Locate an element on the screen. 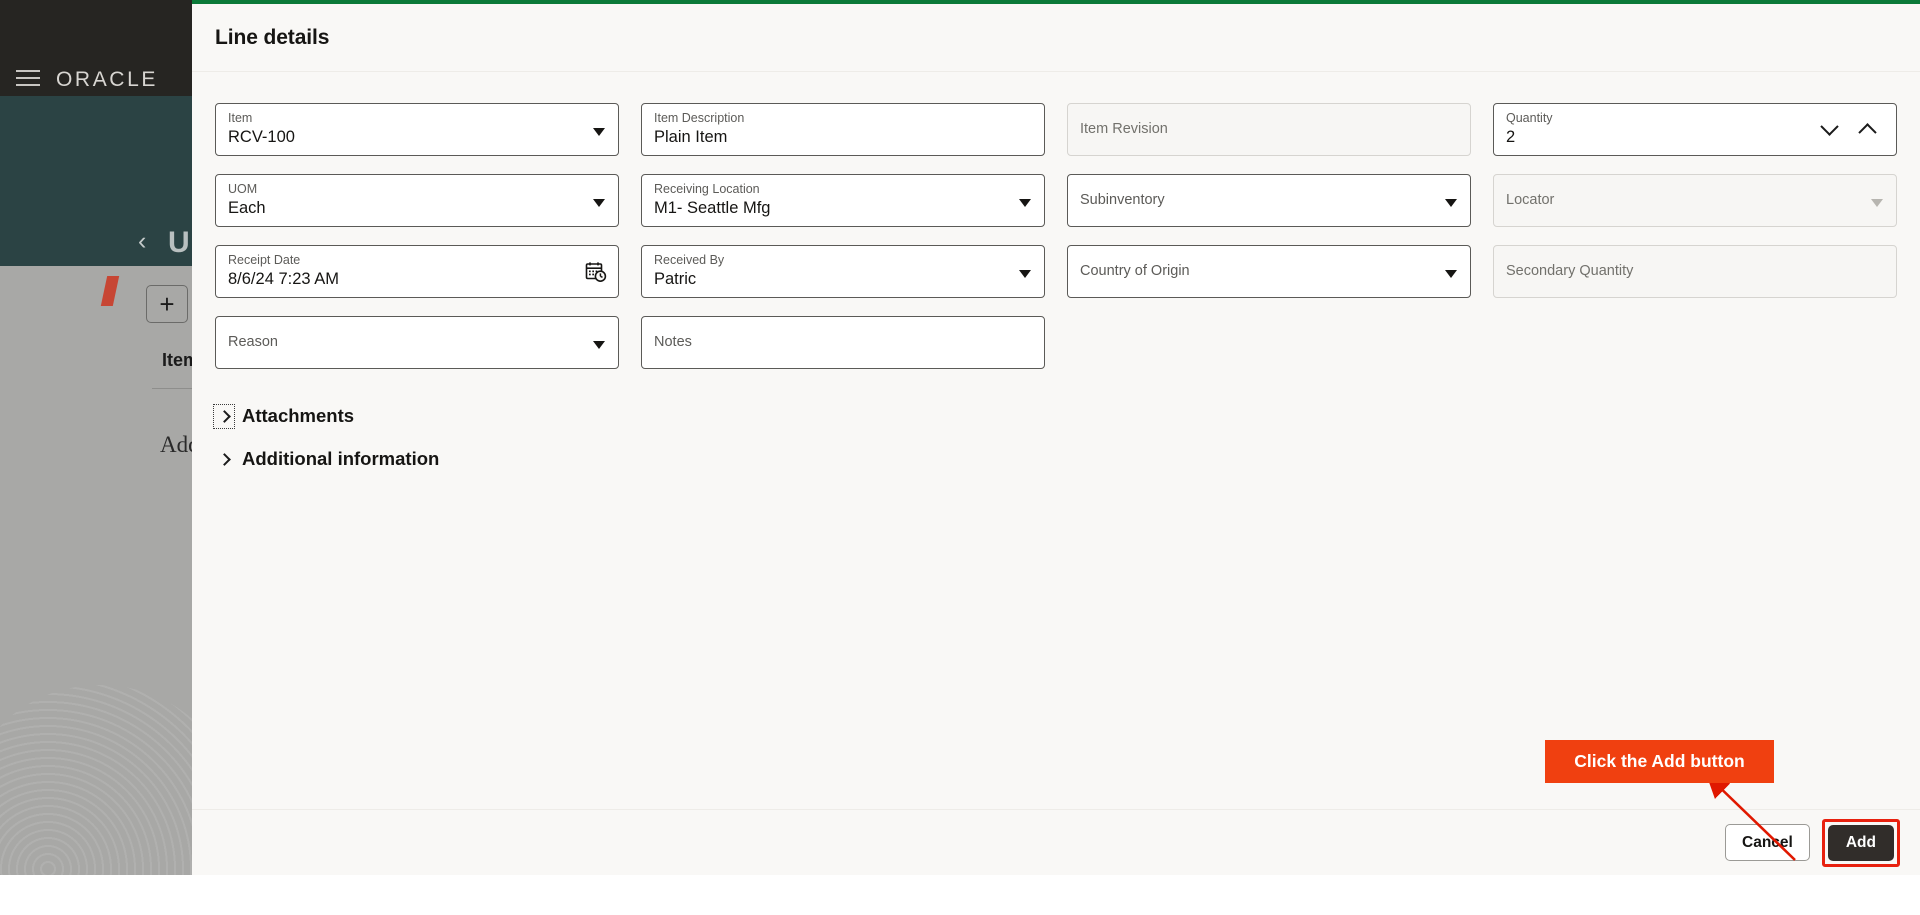  hamburger-menu-icon is located at coordinates (28, 78).